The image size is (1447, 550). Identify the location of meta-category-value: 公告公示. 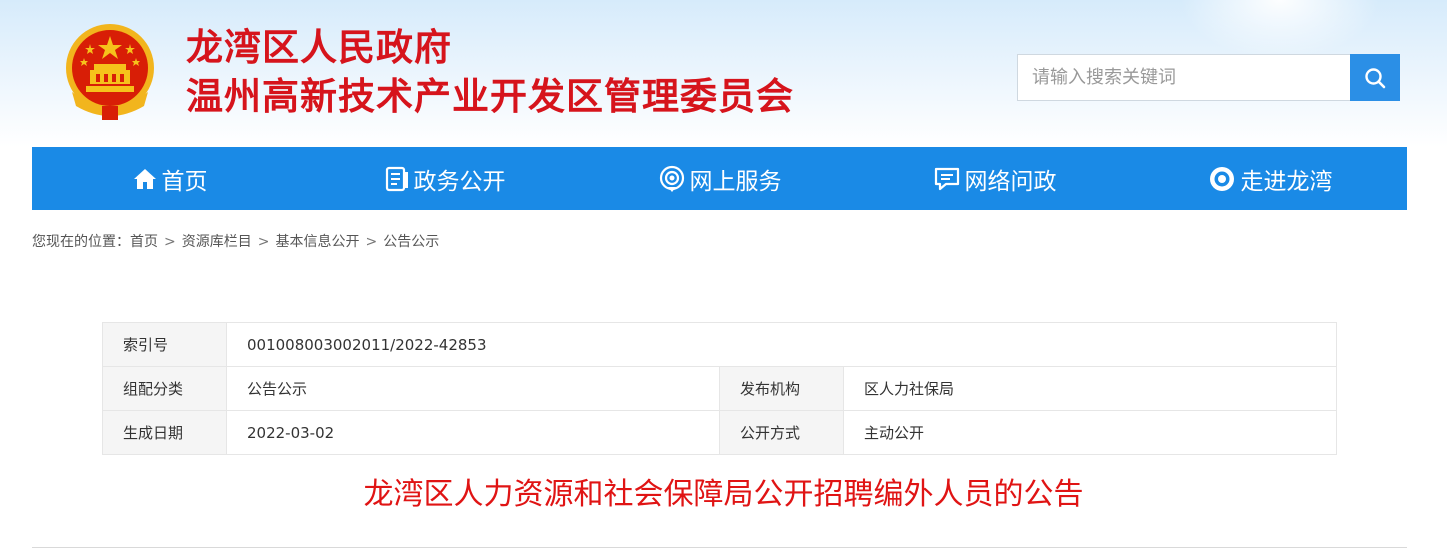
(473, 388).